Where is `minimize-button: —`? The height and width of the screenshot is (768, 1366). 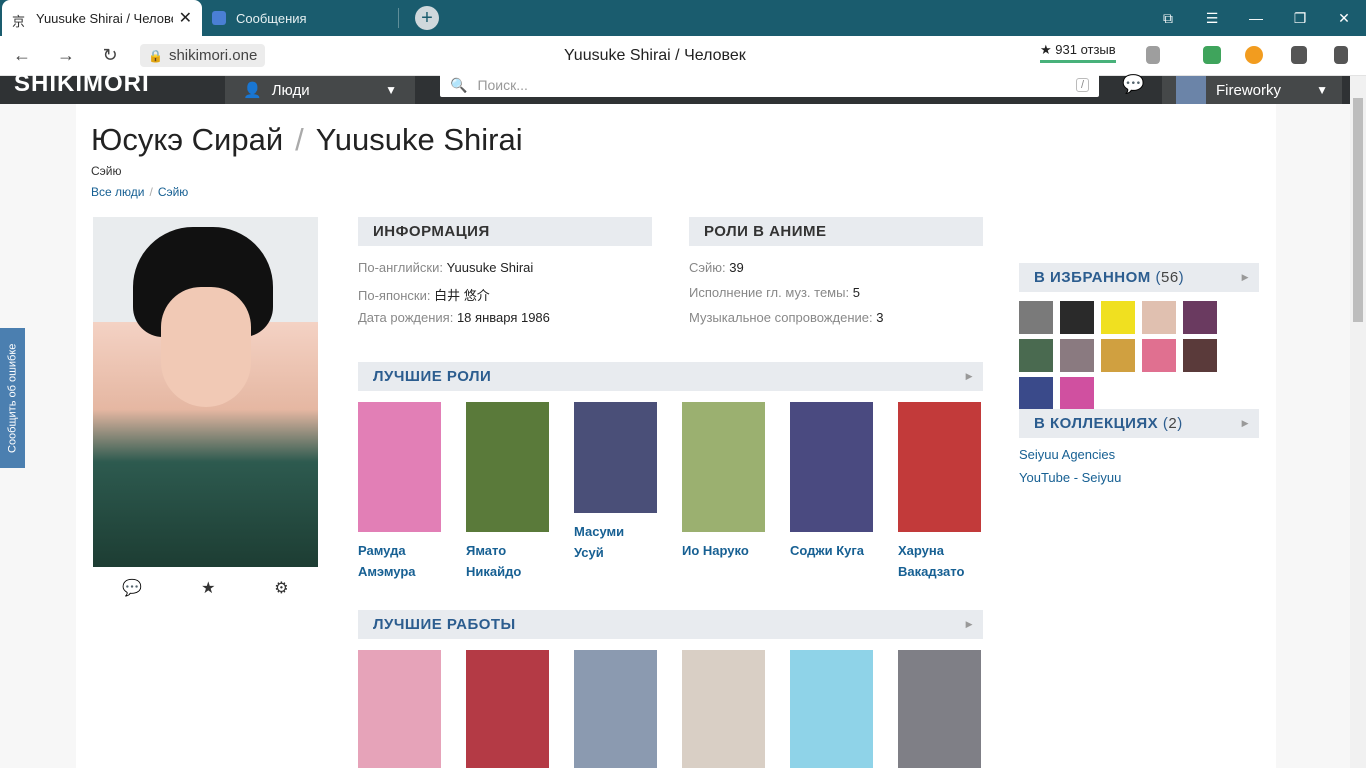 minimize-button: — is located at coordinates (1256, 18).